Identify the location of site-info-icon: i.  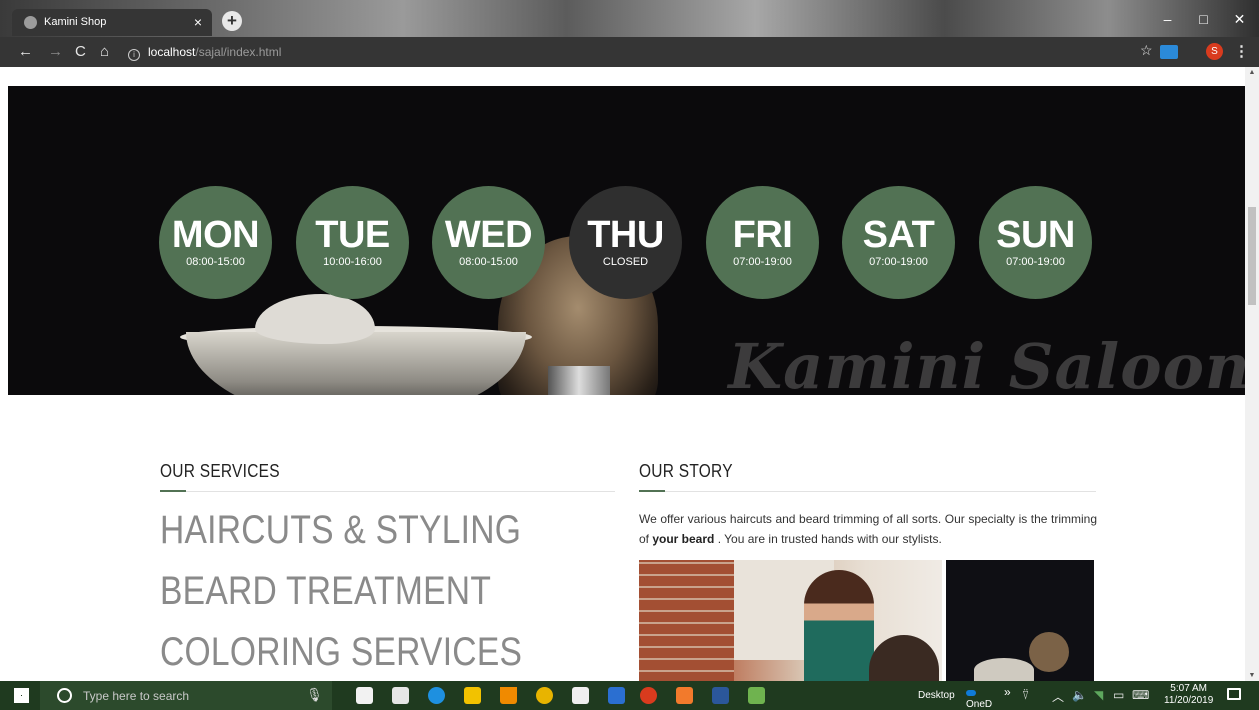
(134, 55).